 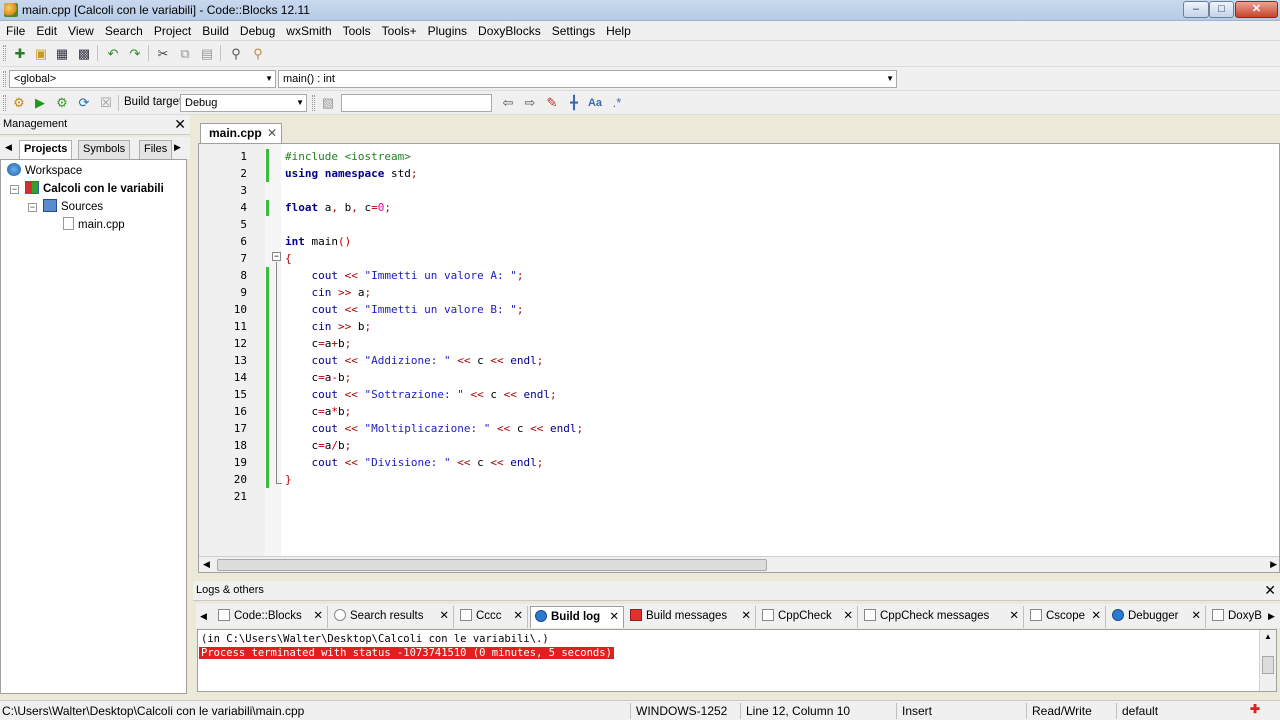 I want to click on tree-item-workspace: Workspace, so click(x=44, y=170).